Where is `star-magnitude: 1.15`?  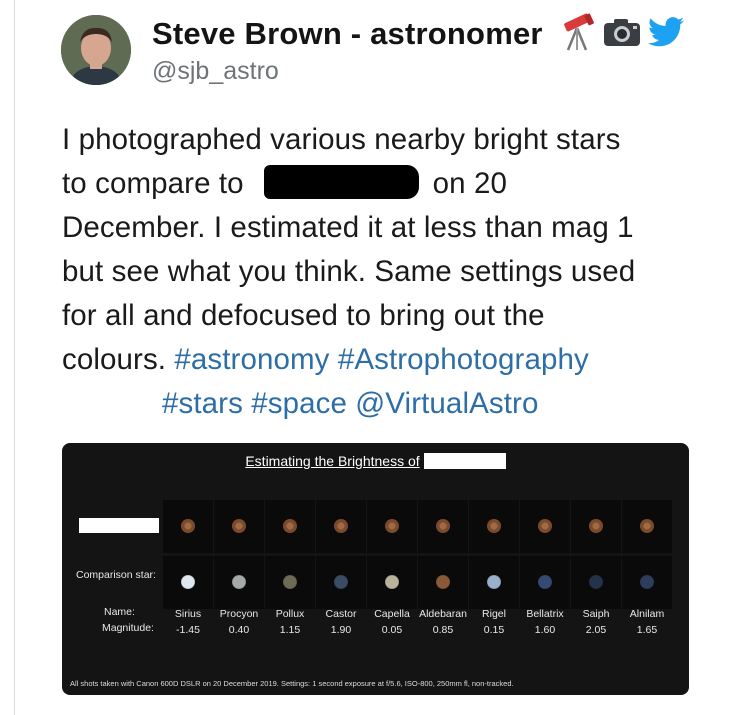 star-magnitude: 1.15 is located at coordinates (290, 630).